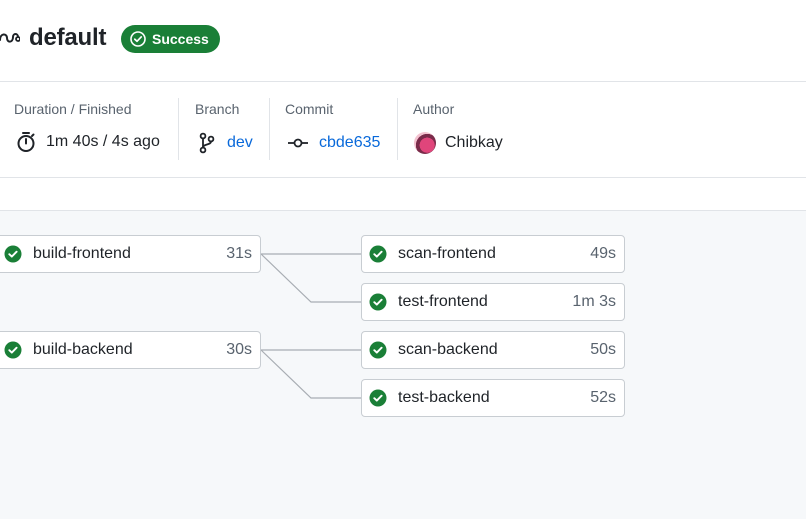 The image size is (806, 519). I want to click on job-duration: 30s, so click(239, 349).